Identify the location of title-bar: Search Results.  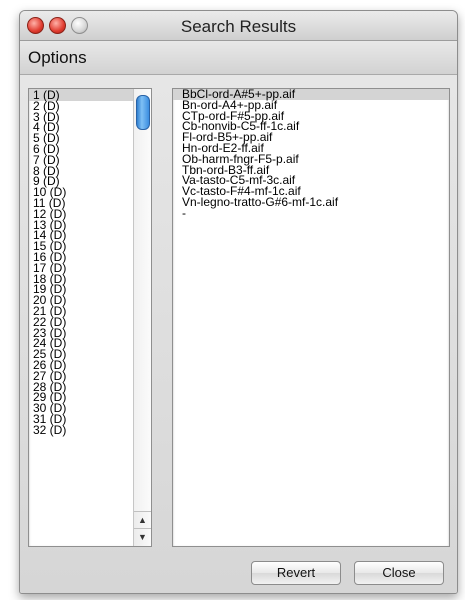
(238, 26).